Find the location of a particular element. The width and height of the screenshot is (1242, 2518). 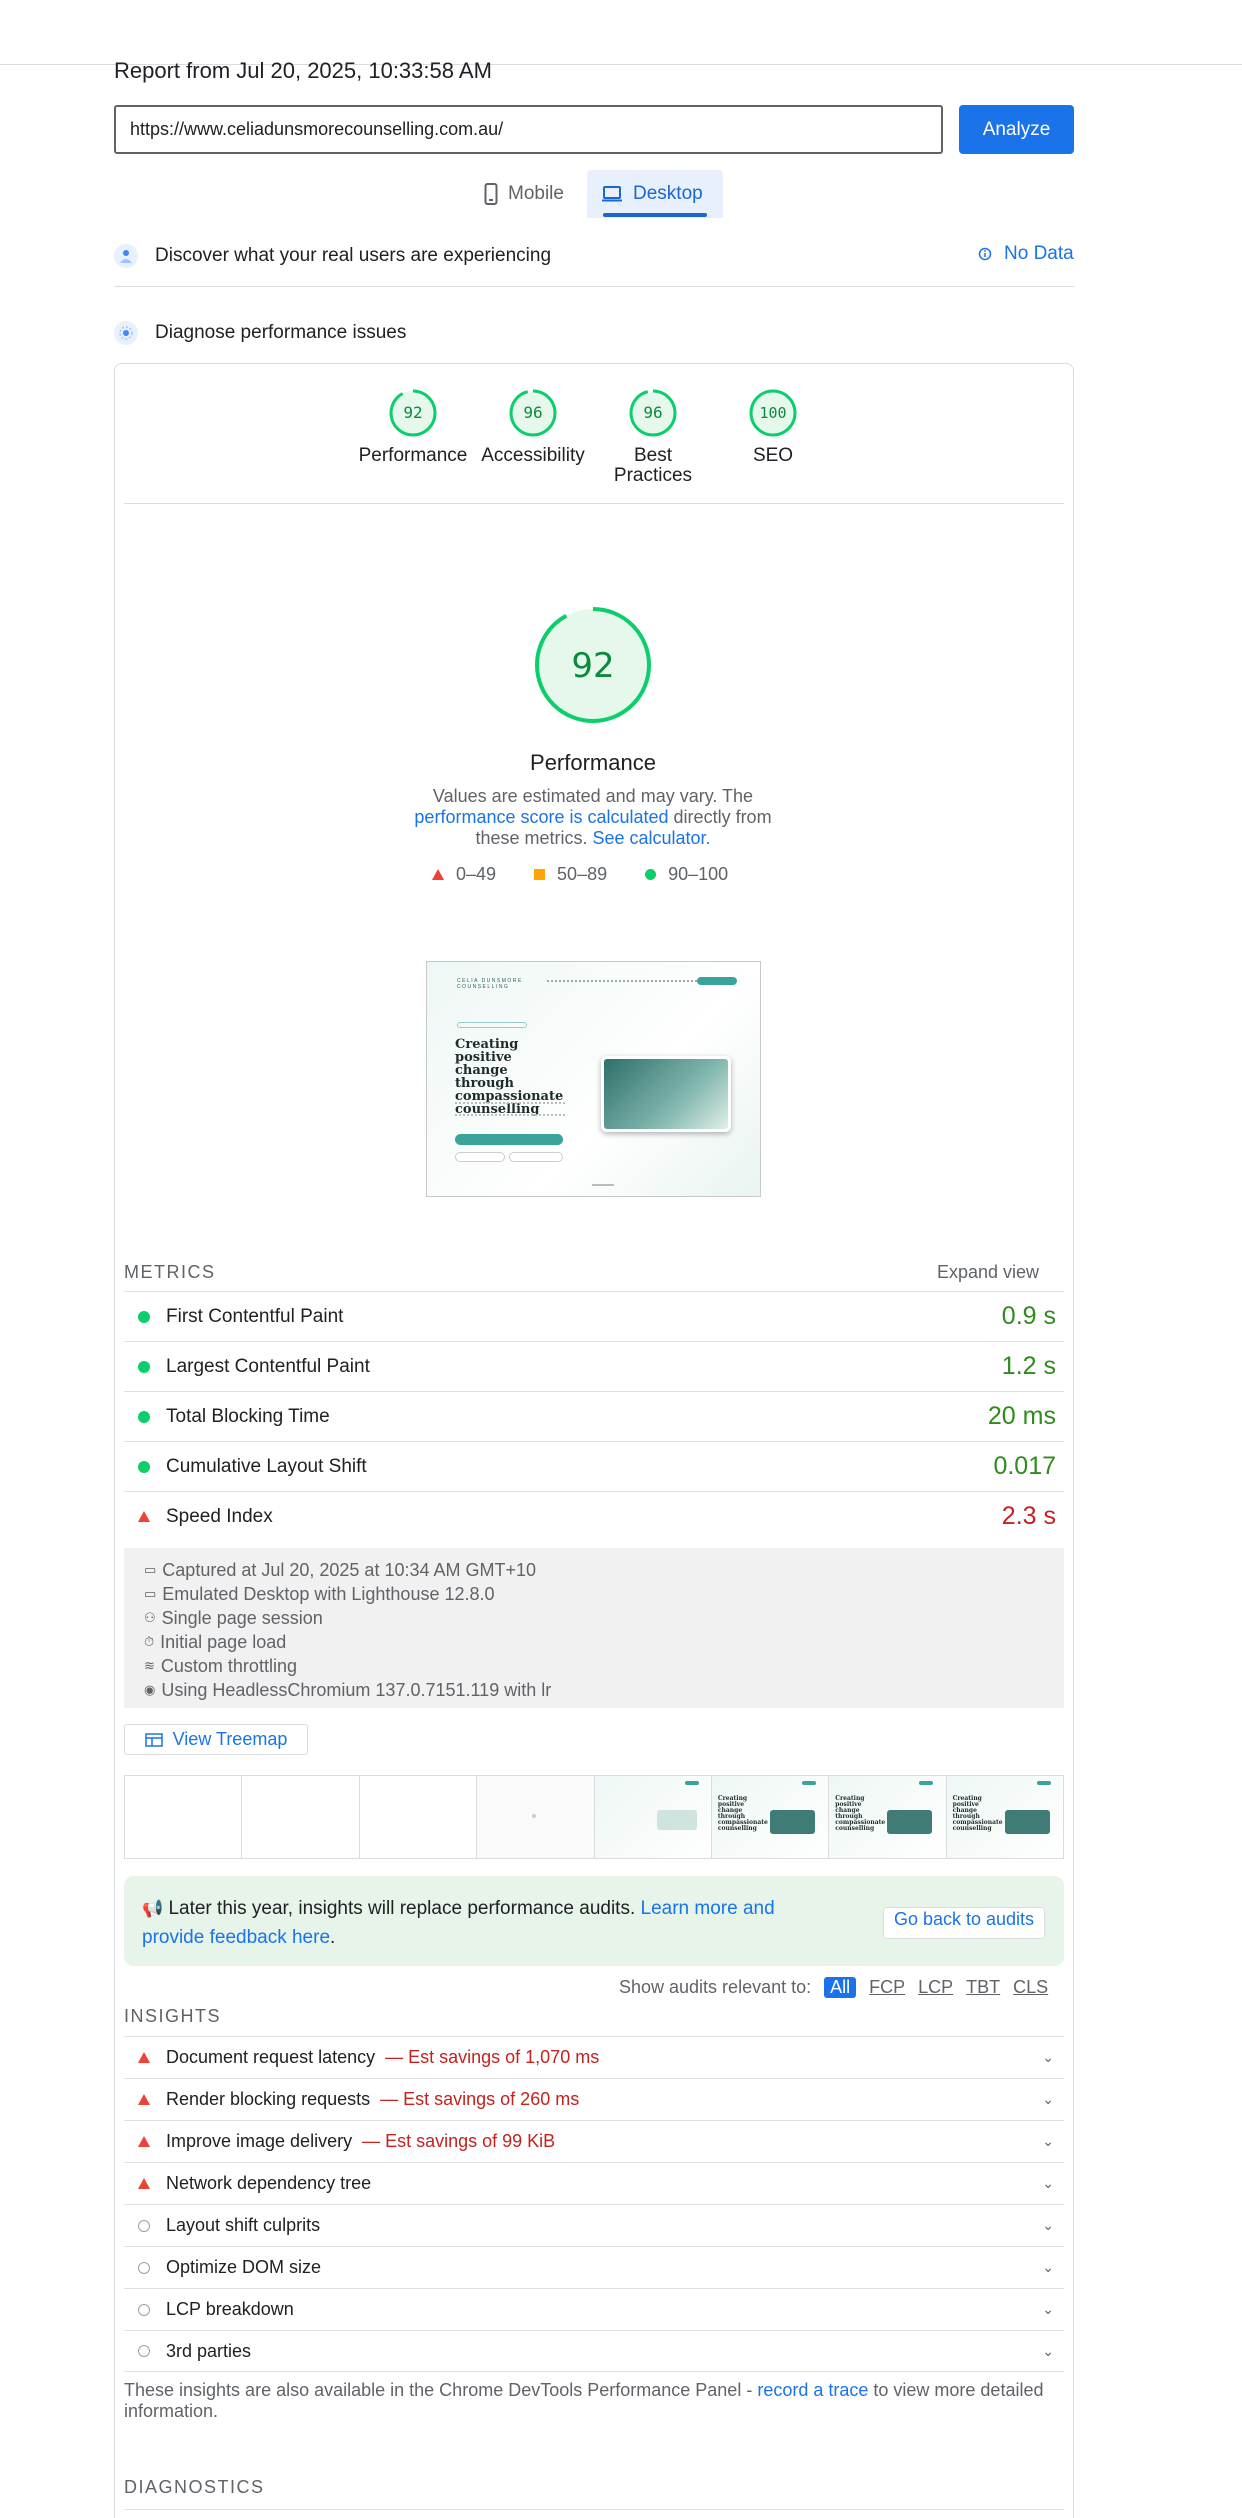

legend-label: 90–100 is located at coordinates (698, 874).